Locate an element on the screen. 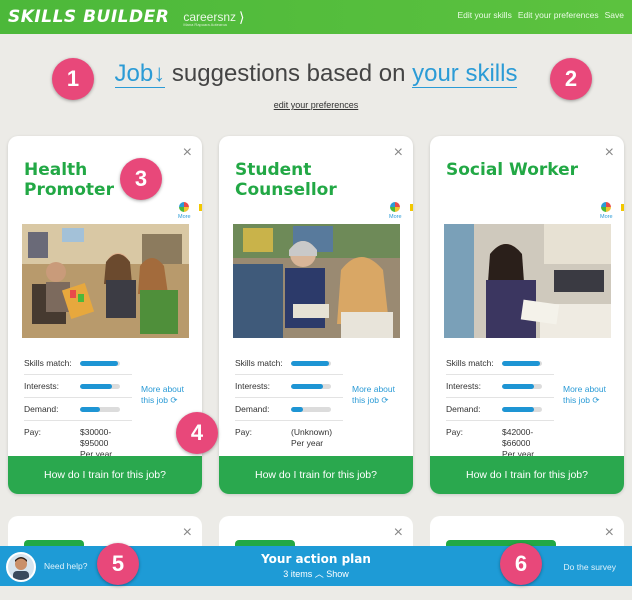 The image size is (632, 600). chevron-up-icon: ︿ is located at coordinates (319, 574).